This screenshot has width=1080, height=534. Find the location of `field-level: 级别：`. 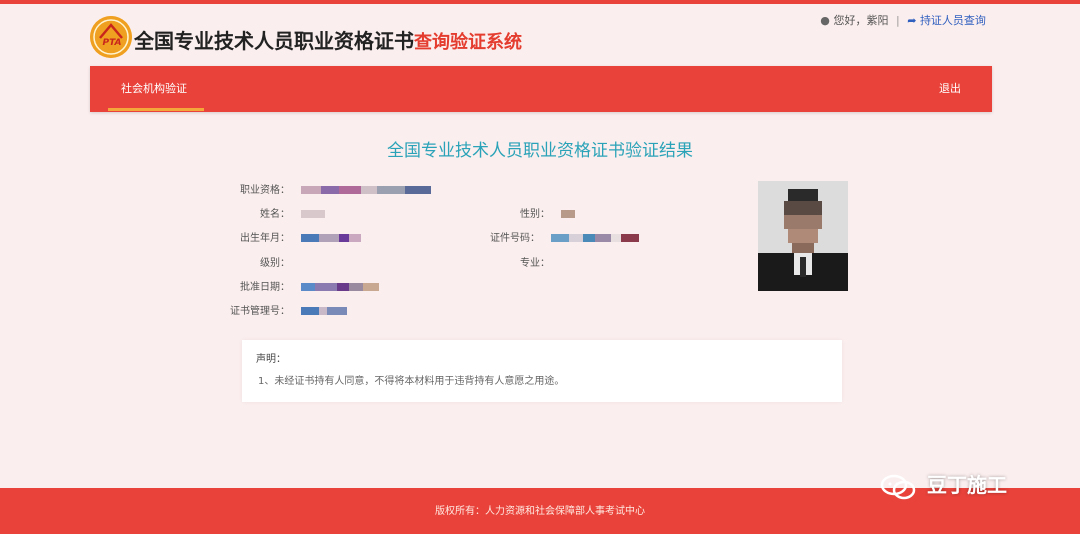

field-level: 级别： is located at coordinates (263, 264).